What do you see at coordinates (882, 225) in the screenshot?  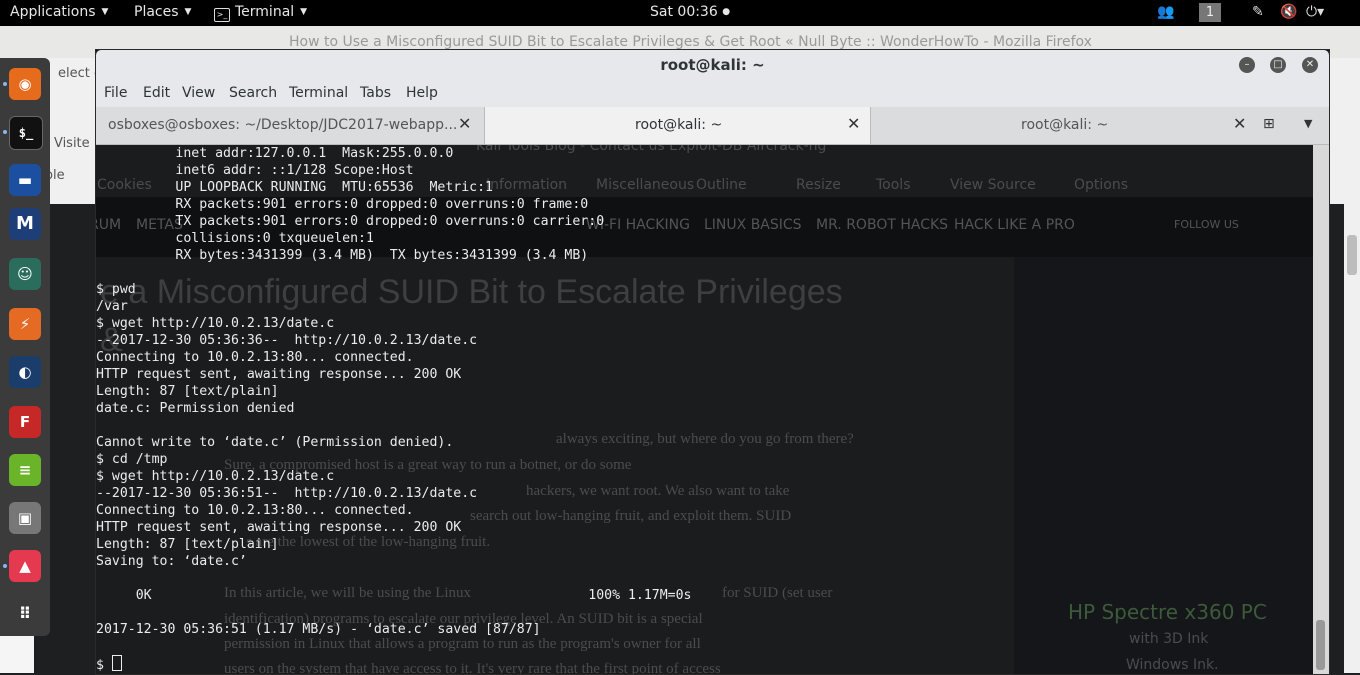 I see `ghost-nav-robot: MR. ROBOT HACKS` at bounding box center [882, 225].